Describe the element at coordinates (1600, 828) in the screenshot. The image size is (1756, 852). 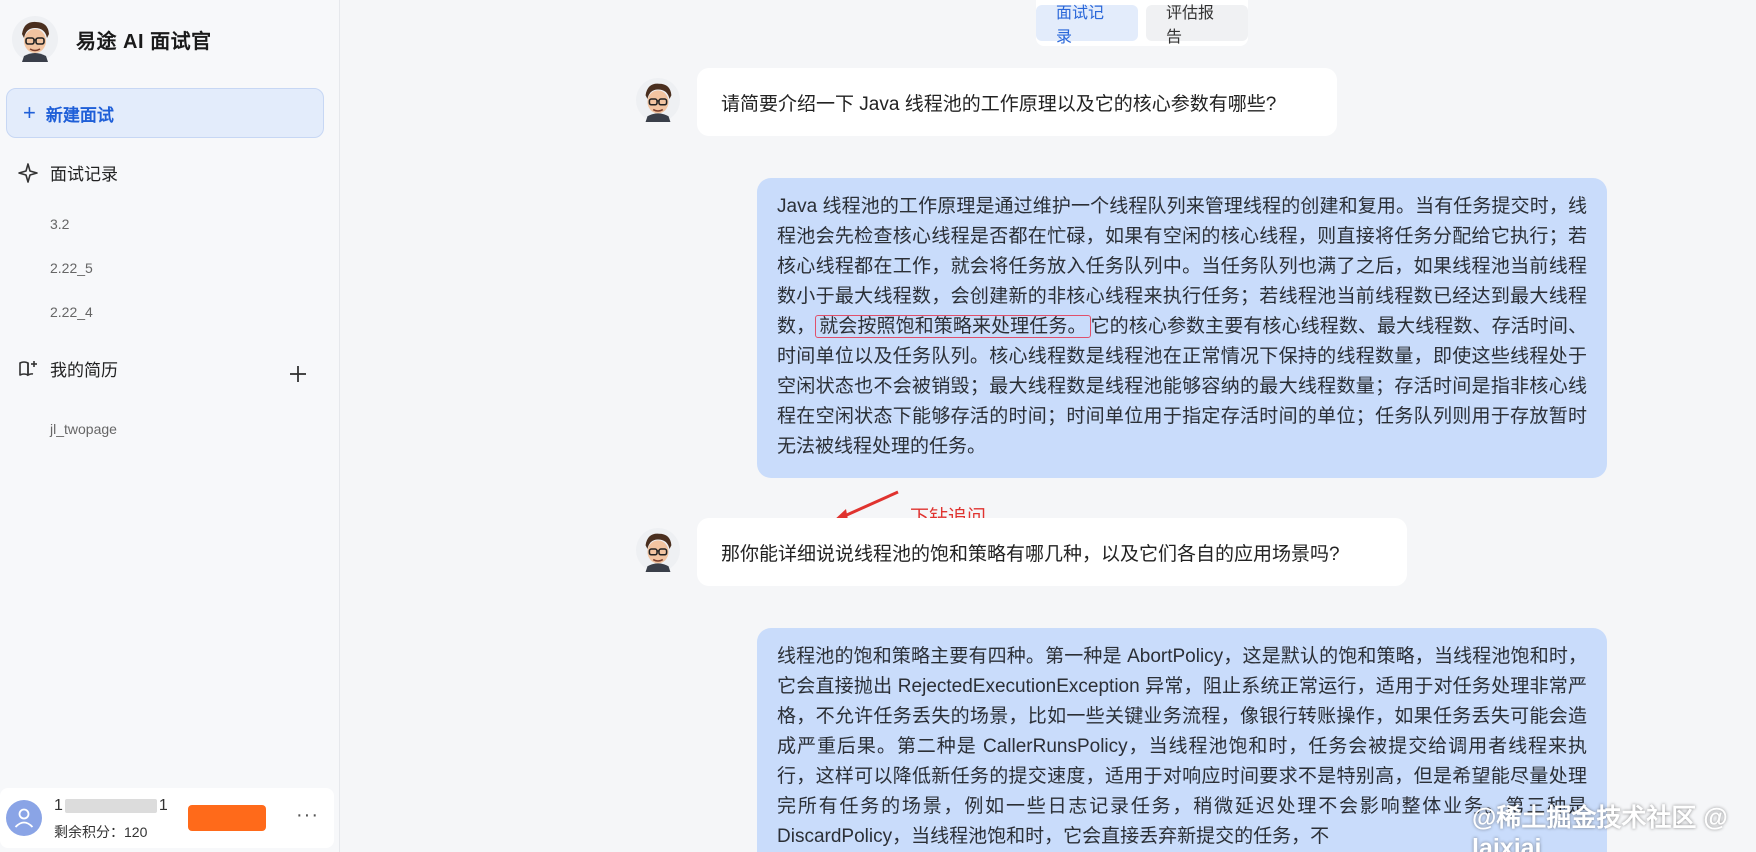
I see `watermark: @稀土掘金技术社区 @ laixiai` at that location.